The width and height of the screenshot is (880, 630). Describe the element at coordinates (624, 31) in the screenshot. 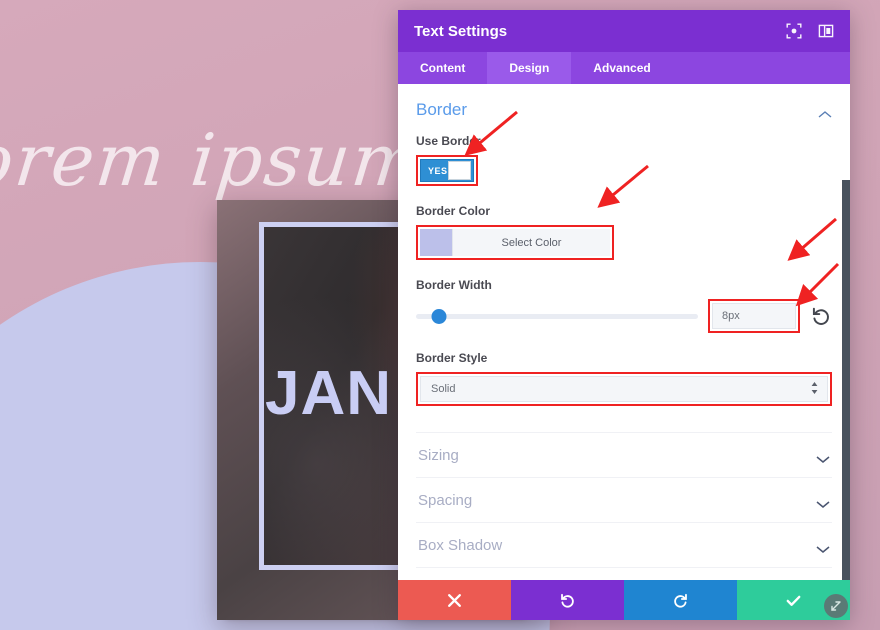

I see `panel-titlebar: Text Settings` at that location.